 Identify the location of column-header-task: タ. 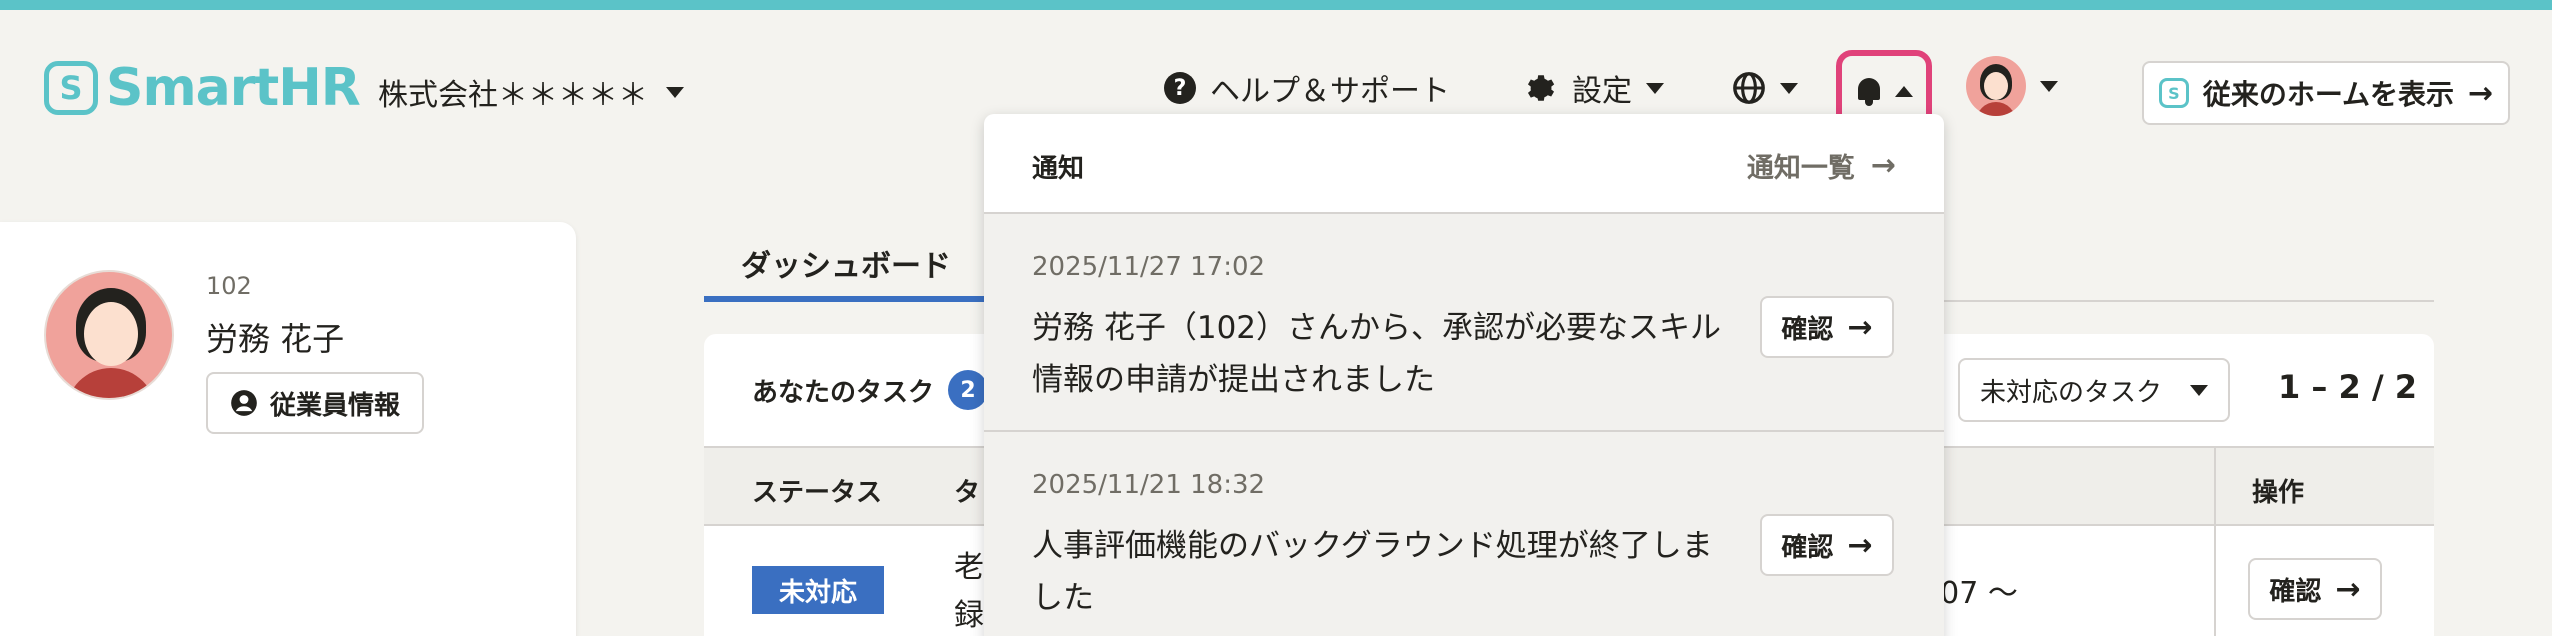
(967, 493).